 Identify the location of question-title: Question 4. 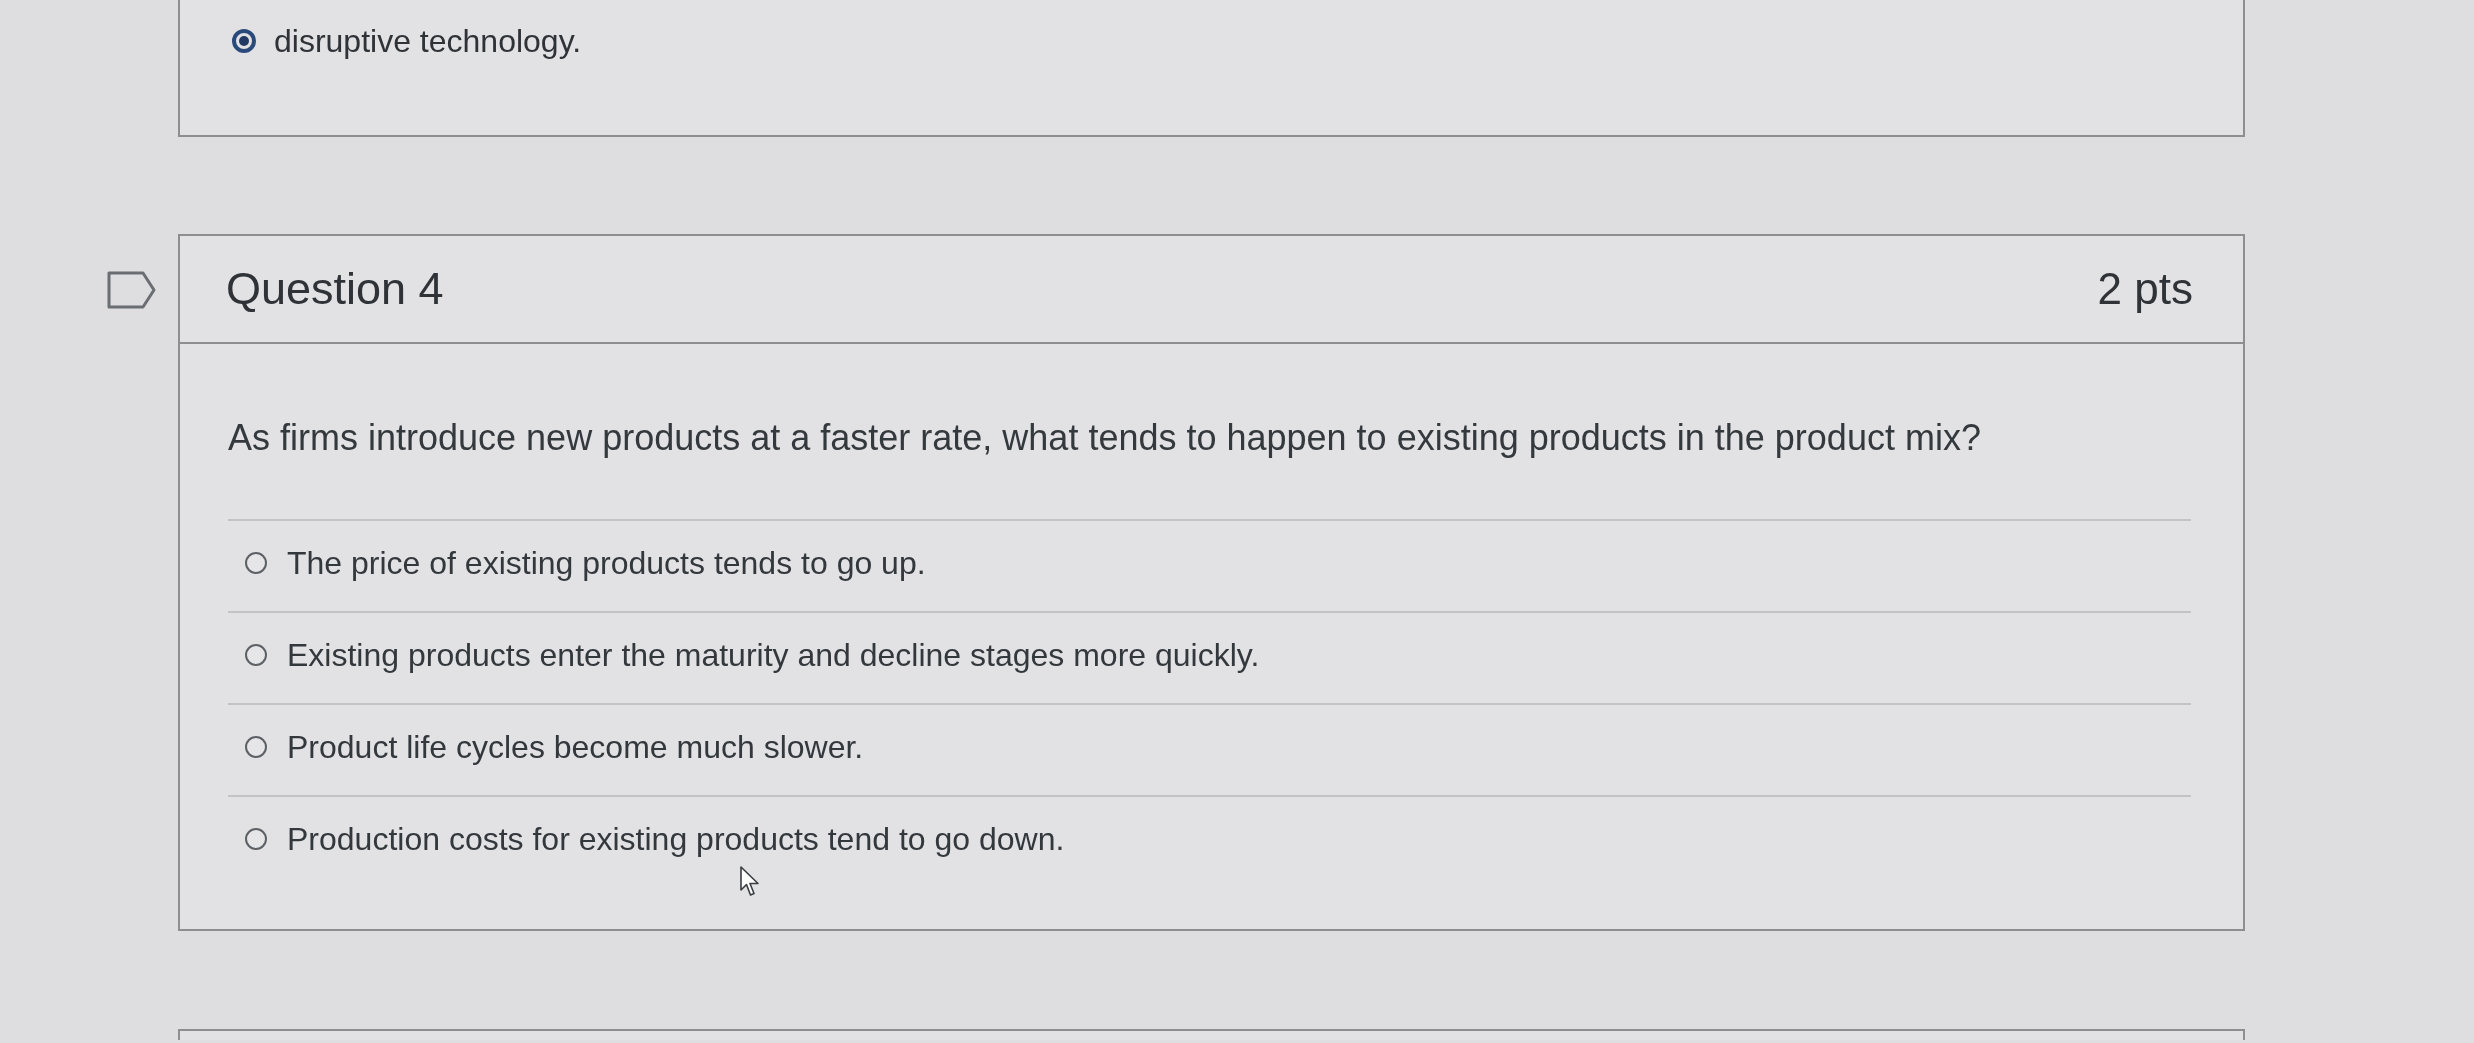
(335, 289).